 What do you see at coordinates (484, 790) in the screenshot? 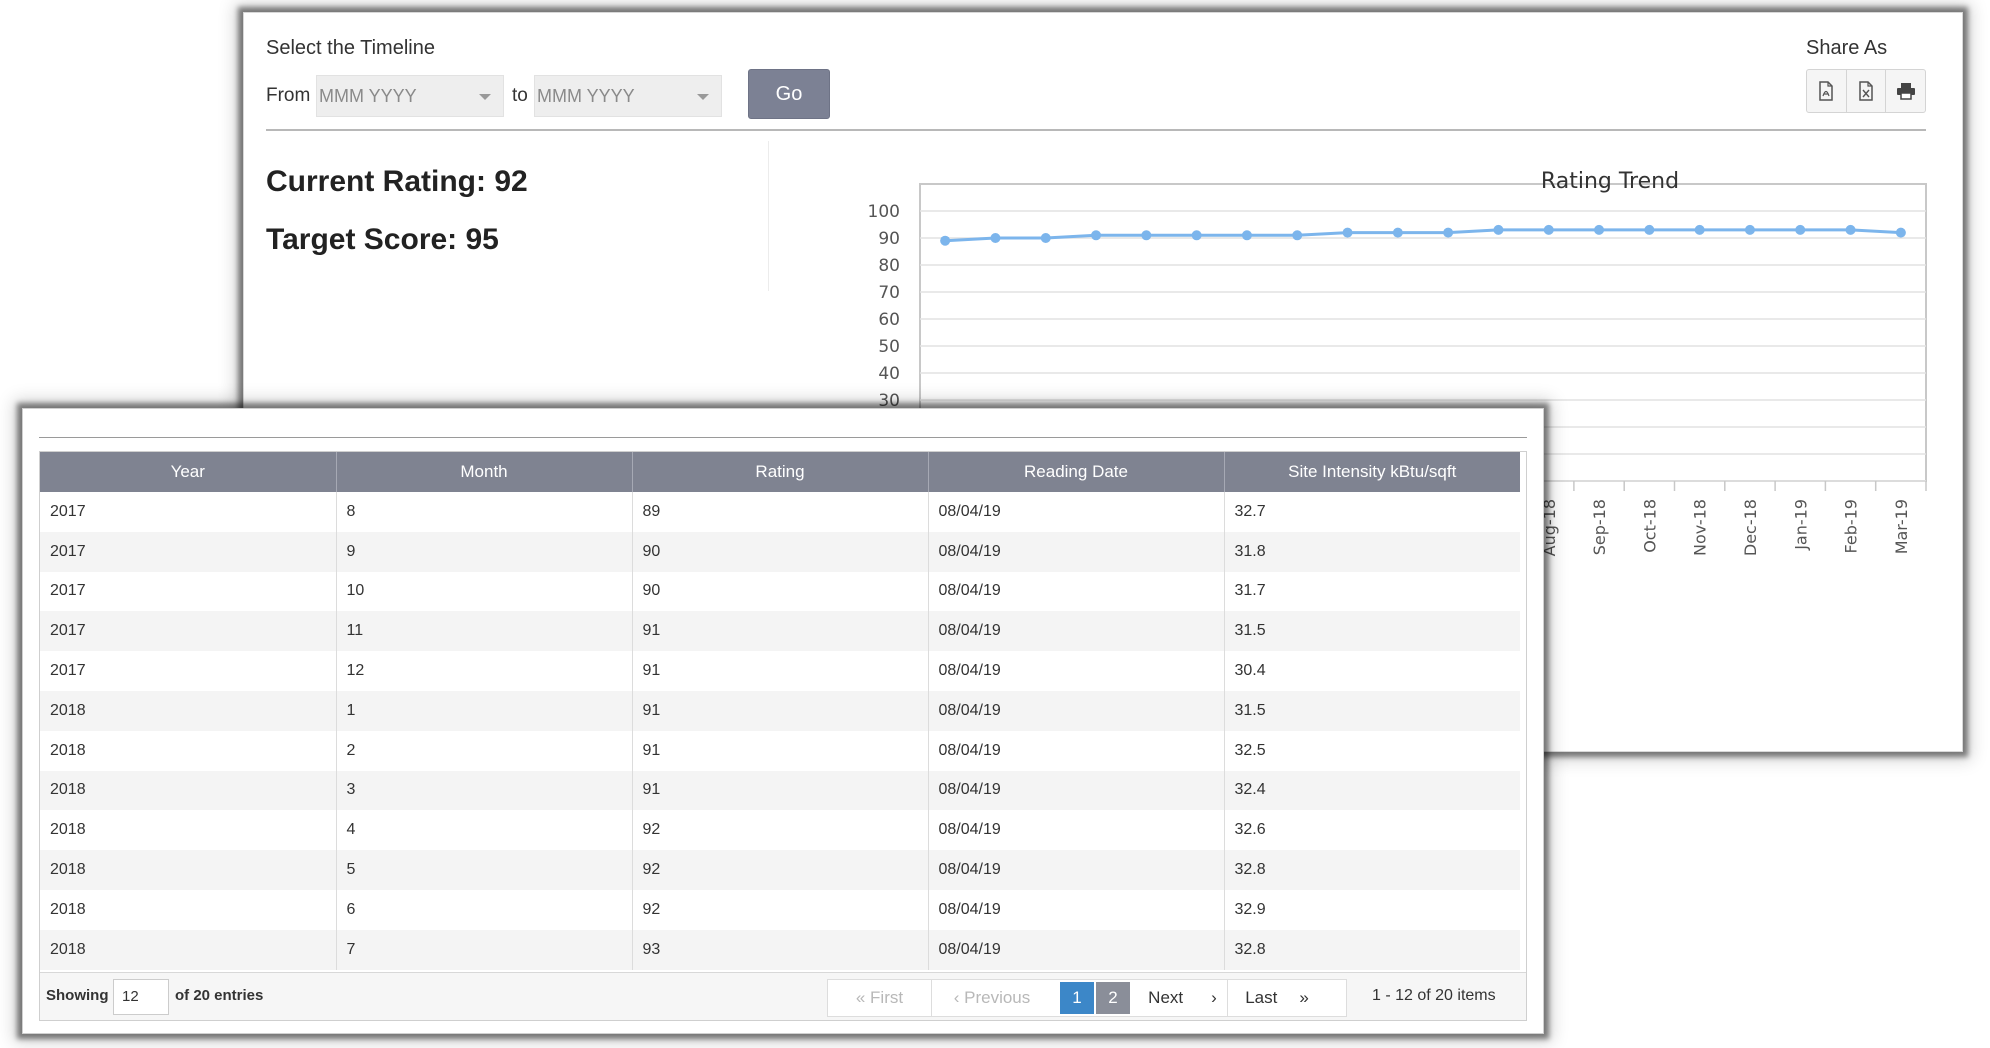
I see `table-cell: 3` at bounding box center [484, 790].